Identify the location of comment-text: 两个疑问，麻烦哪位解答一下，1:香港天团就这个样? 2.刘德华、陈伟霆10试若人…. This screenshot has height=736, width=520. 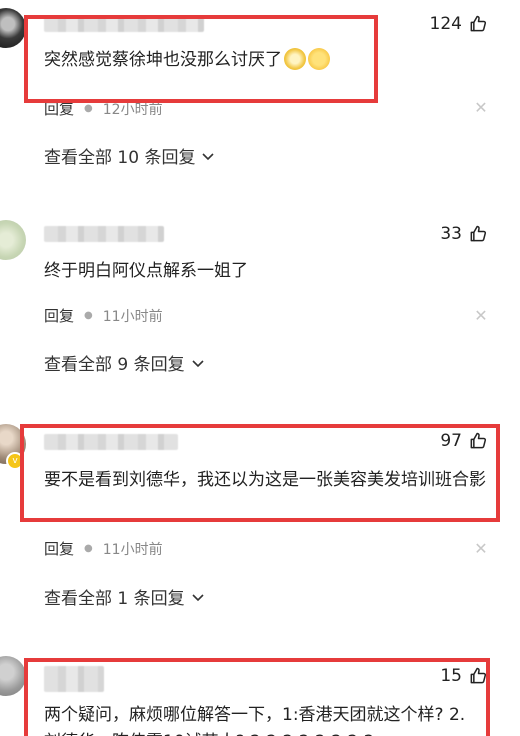
(255, 720).